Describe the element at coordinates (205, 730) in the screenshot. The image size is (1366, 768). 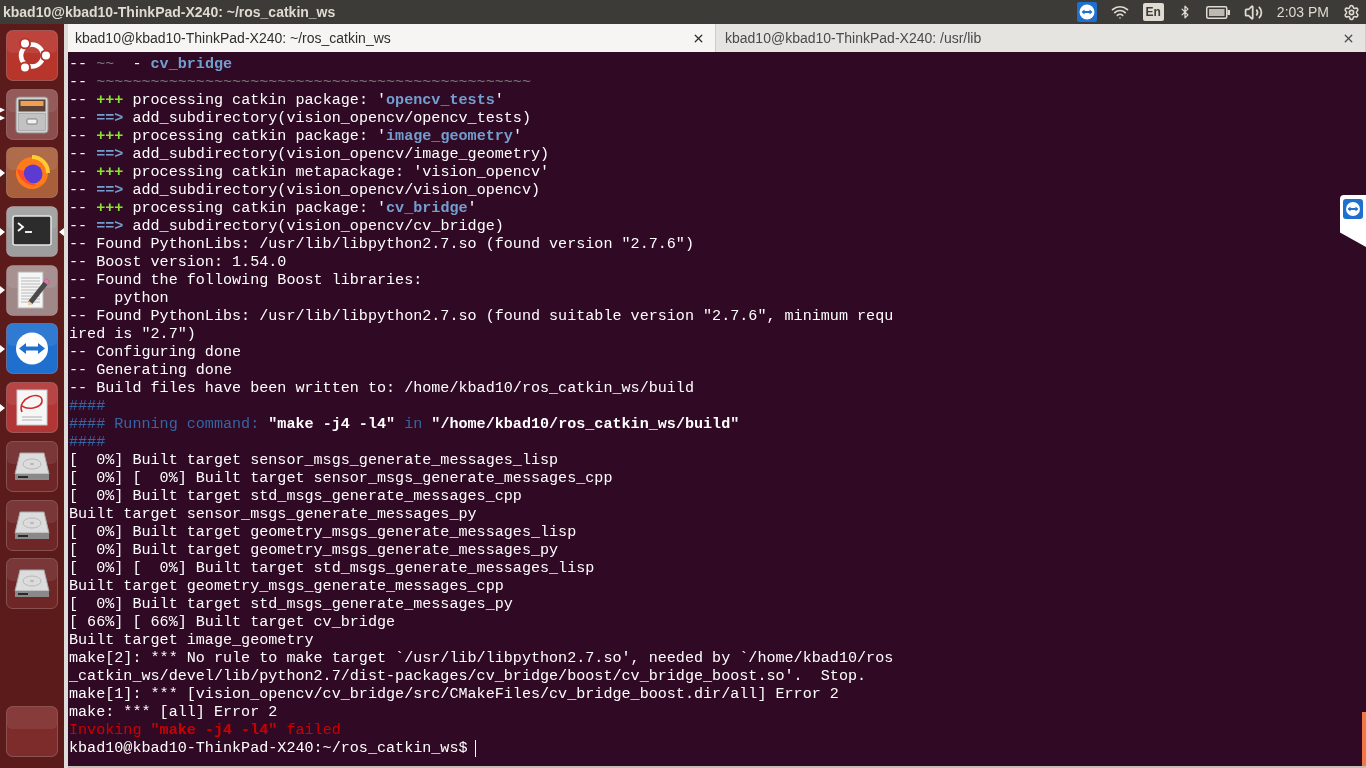
I see `terminal-line: Invoking "make -j4 -l4" failed` at that location.